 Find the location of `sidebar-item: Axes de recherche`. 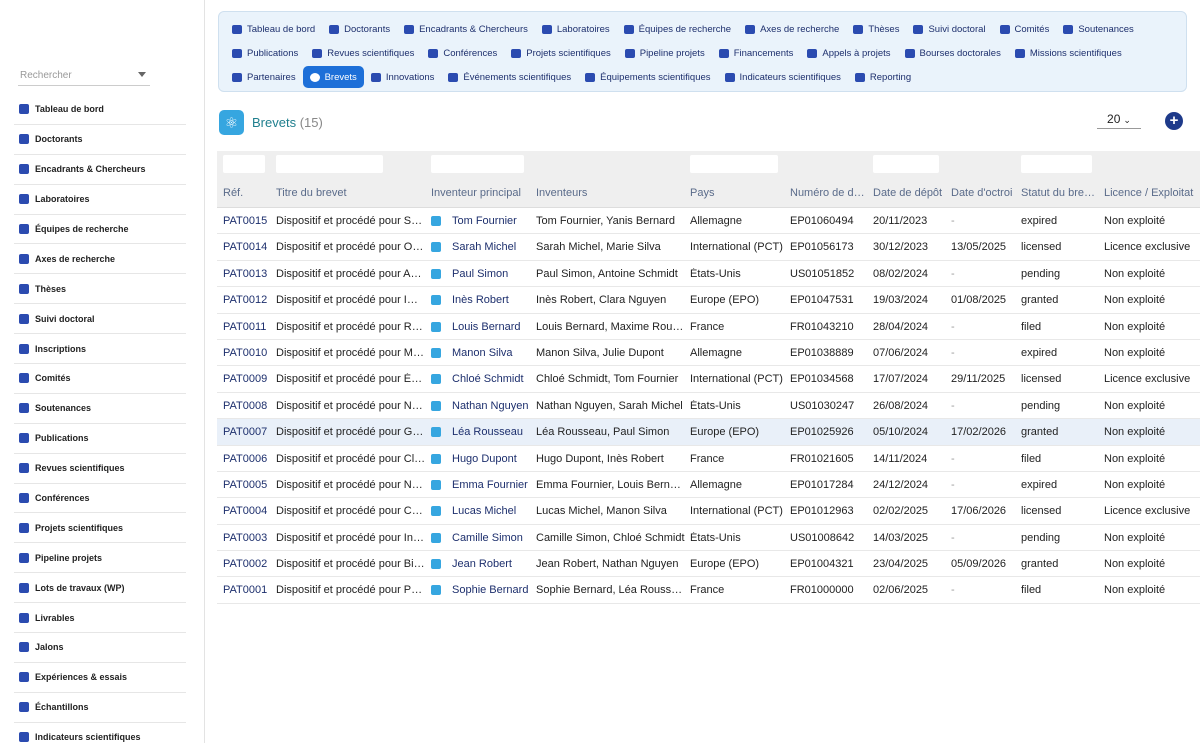

sidebar-item: Axes de recherche is located at coordinates (100, 259).